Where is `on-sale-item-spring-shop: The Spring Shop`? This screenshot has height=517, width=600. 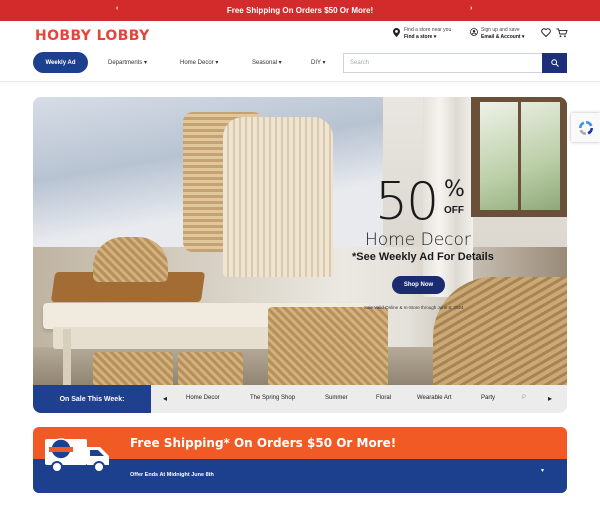
on-sale-item-spring-shop: The Spring Shop is located at coordinates (272, 398).